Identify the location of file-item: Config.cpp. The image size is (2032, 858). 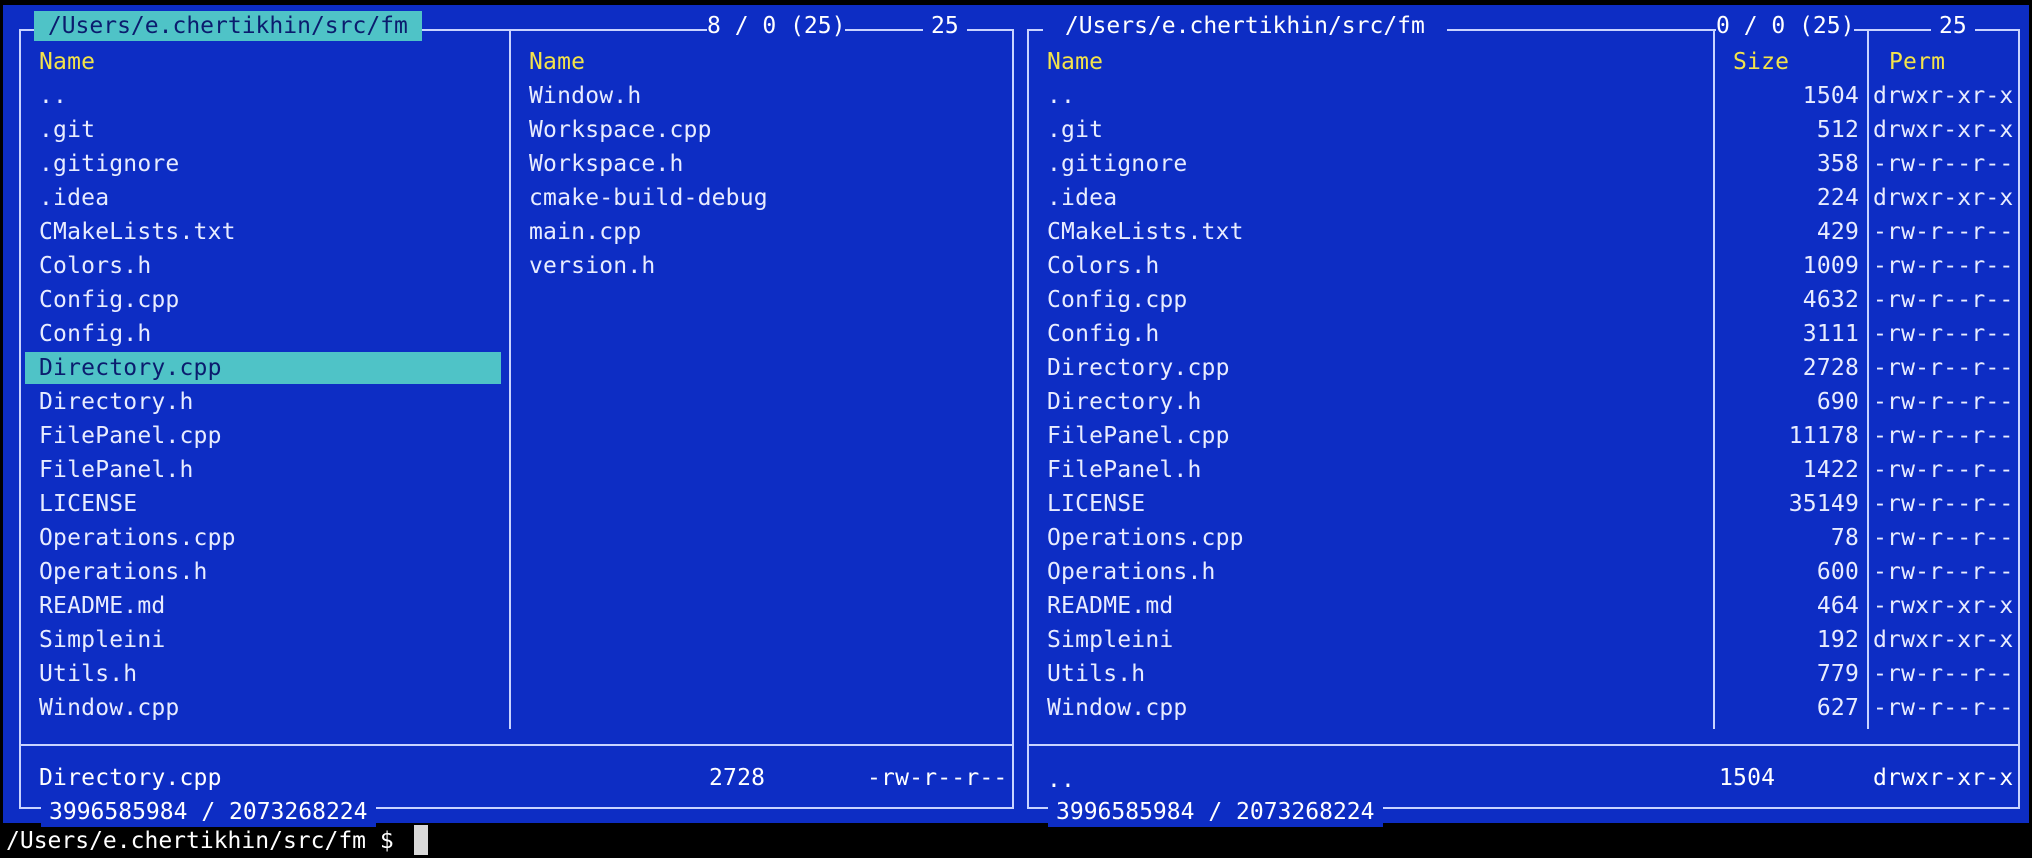
(109, 300).